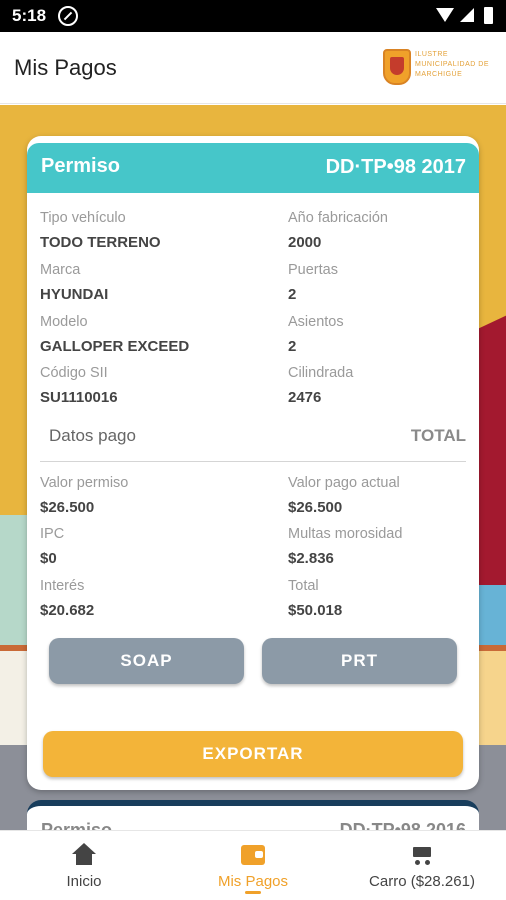 The width and height of the screenshot is (506, 900). Describe the element at coordinates (359, 661) in the screenshot. I see `prt-button: PRT` at that location.